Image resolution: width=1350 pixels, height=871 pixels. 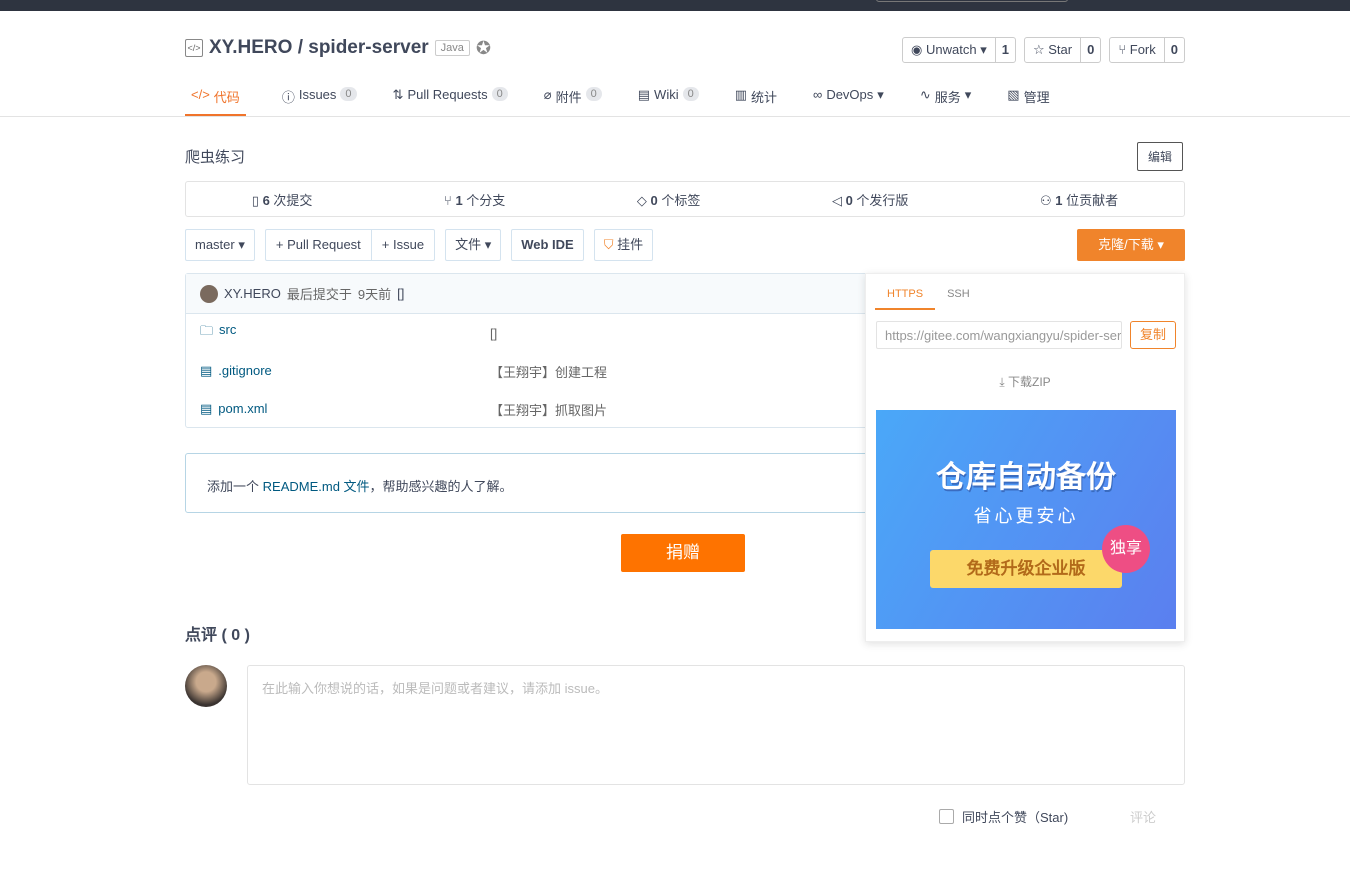 I want to click on tab-label: Pull Requests, so click(x=447, y=94).